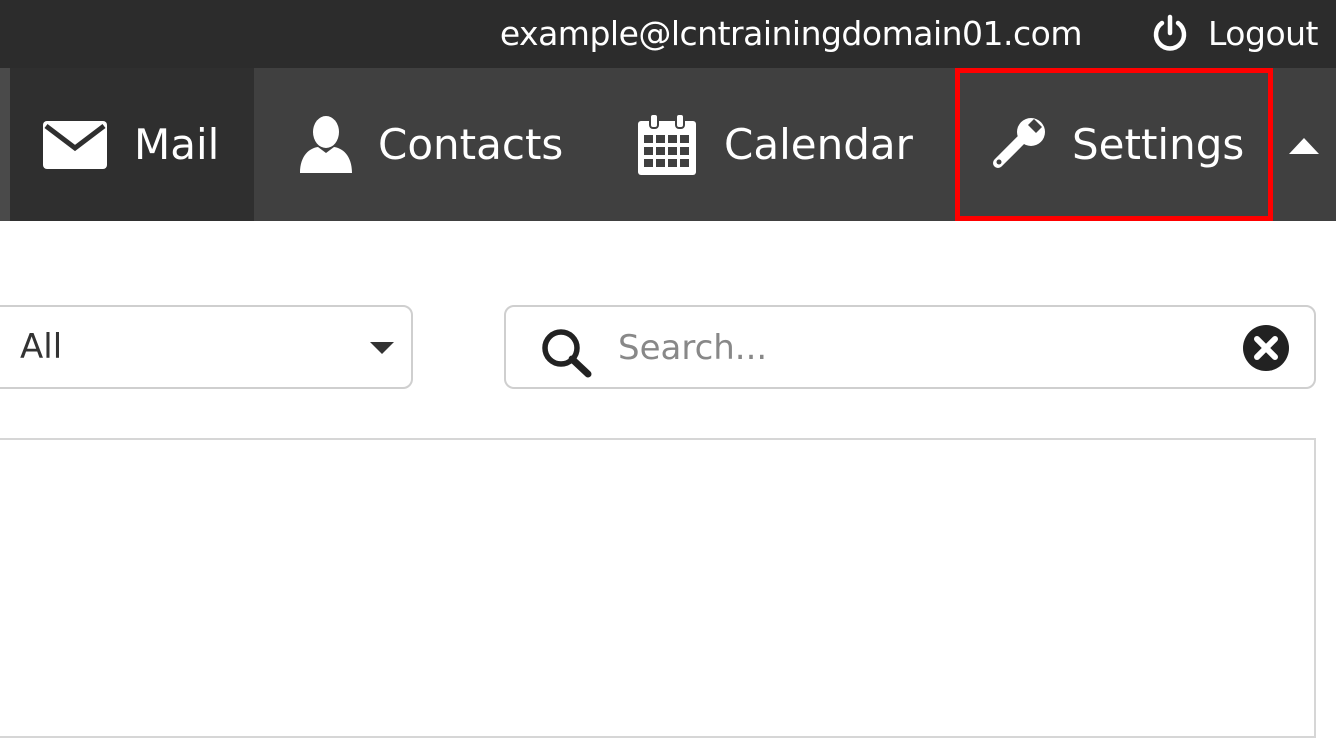 Image resolution: width=1336 pixels, height=738 pixels. I want to click on nav-tab-contacts: Contacts, so click(430, 144).